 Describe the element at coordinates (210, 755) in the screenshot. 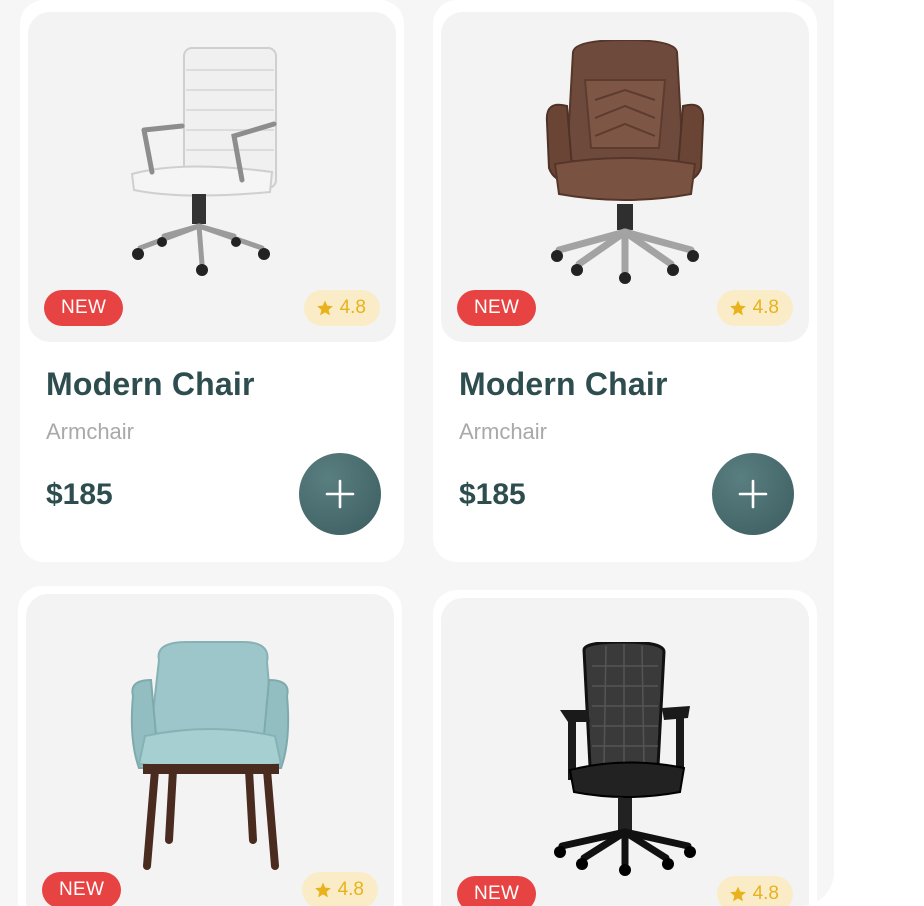

I see `teal-armchair-image` at that location.